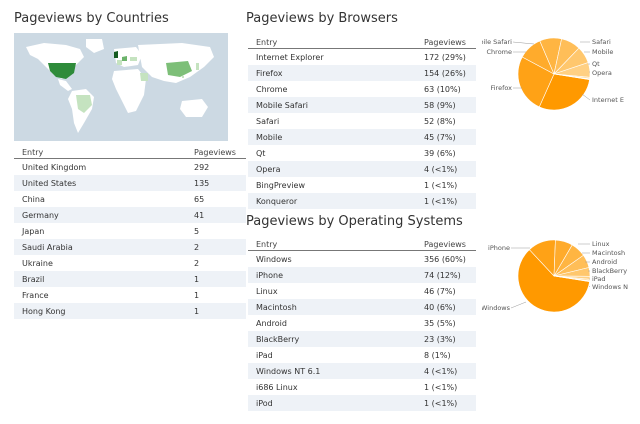 Image resolution: width=640 pixels, height=424 pixels. Describe the element at coordinates (119, 62) in the screenshot. I see `region-france` at that location.